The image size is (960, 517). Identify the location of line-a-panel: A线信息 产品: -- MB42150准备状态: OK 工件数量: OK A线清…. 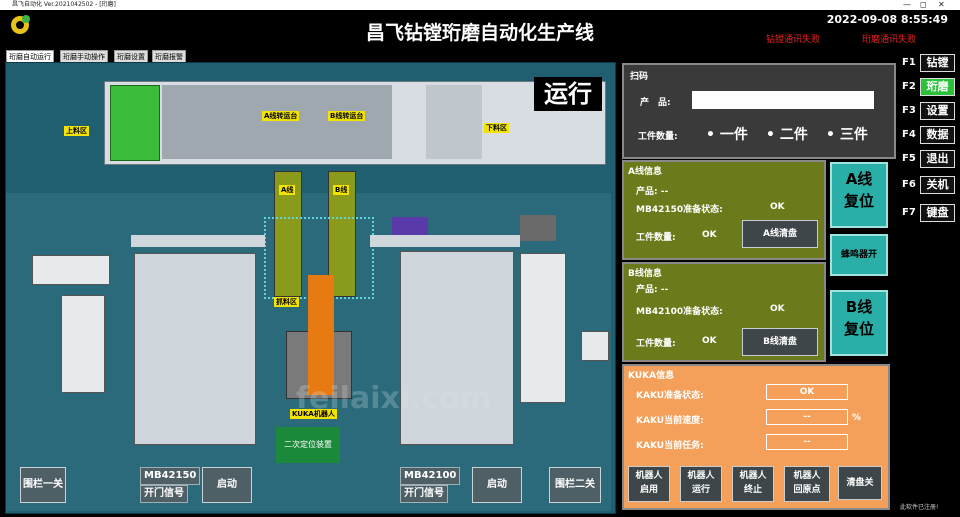
(724, 210).